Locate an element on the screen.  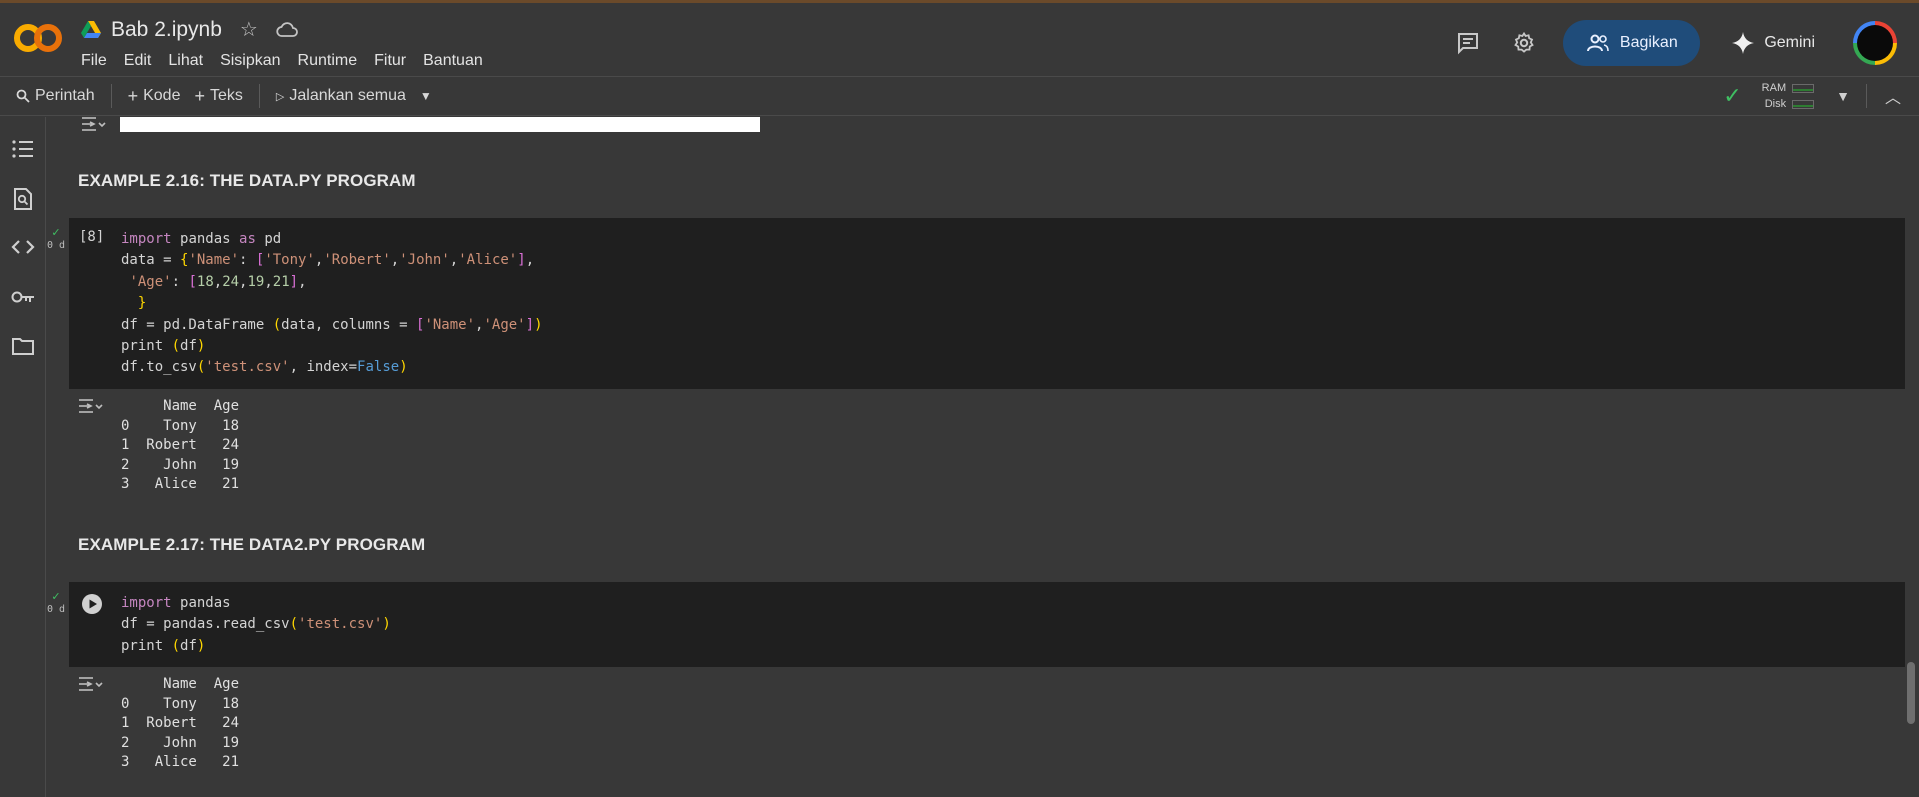
menu-help: Bantuan is located at coordinates (453, 61).